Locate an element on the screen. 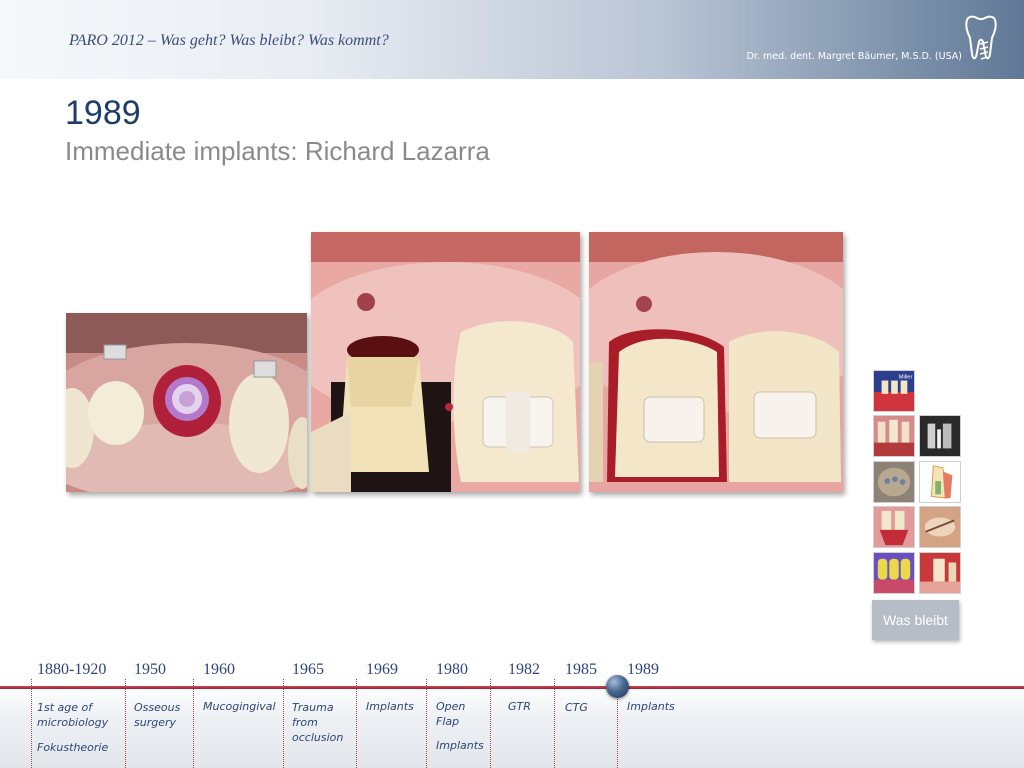  timeline-year-1880-1920: 1880-1920 is located at coordinates (72, 669).